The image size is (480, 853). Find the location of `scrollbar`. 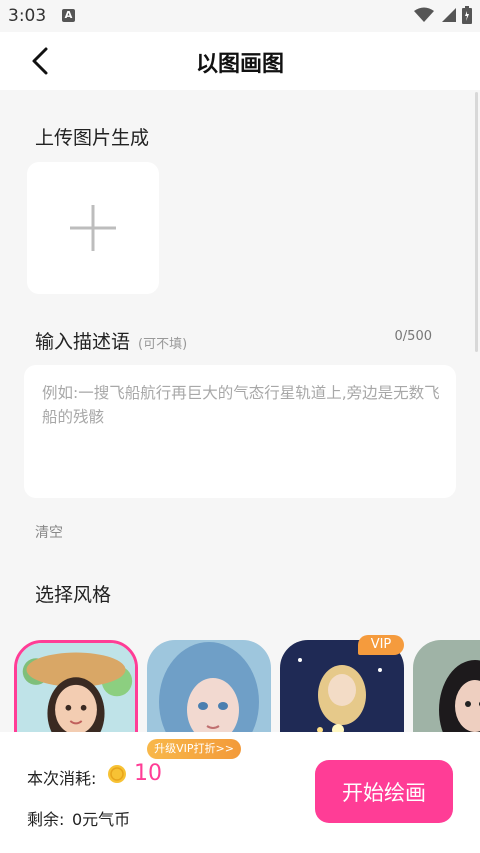

scrollbar is located at coordinates (476, 222).